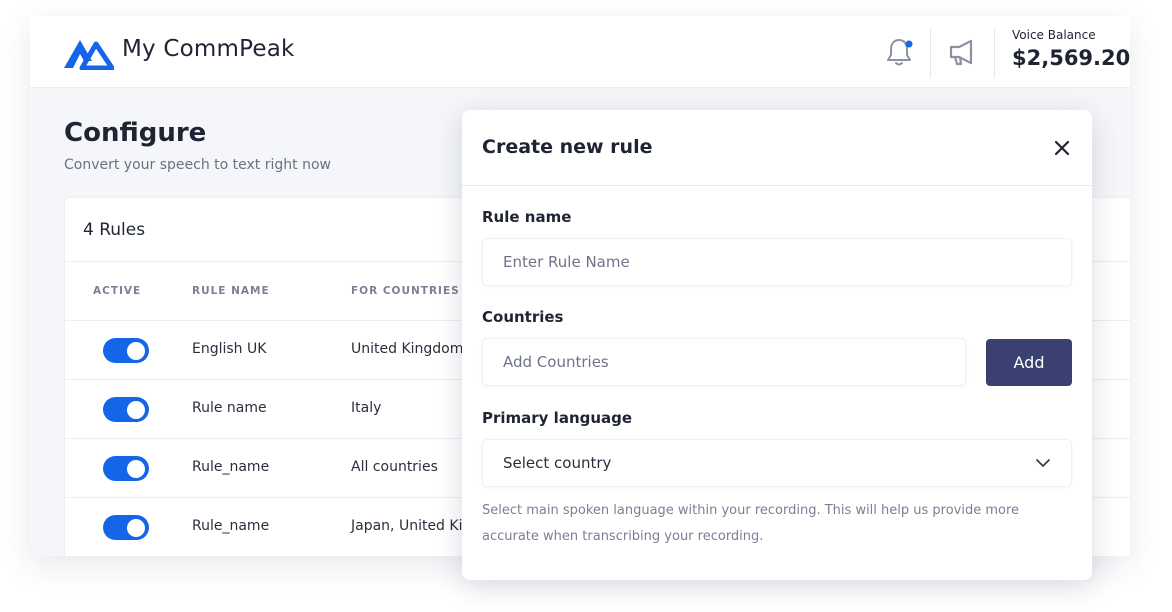 This screenshot has width=1172, height=612. I want to click on countries-cell: Japan, United Kin, so click(411, 526).